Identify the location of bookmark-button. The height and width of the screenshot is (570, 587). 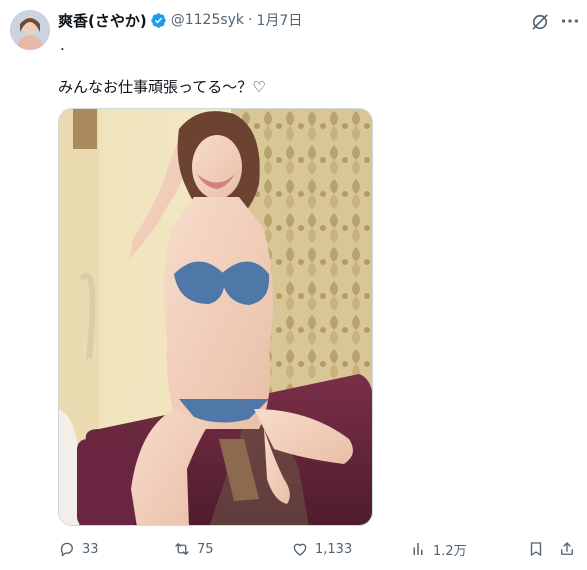
(539, 549).